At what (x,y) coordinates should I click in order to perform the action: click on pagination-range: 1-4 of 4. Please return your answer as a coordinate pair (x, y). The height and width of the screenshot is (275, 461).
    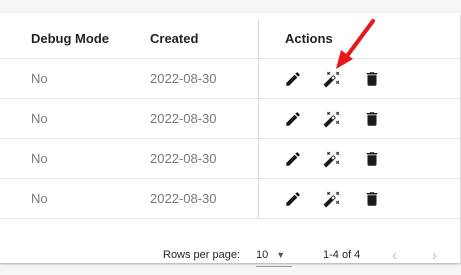
    Looking at the image, I should click on (342, 255).